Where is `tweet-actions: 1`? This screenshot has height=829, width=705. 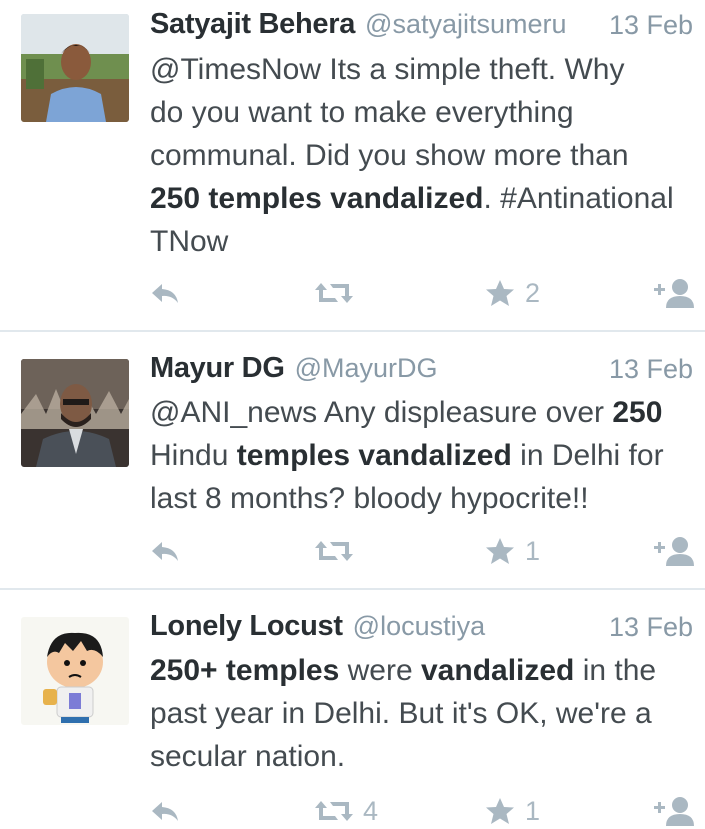
tweet-actions: 1 is located at coordinates (352, 551).